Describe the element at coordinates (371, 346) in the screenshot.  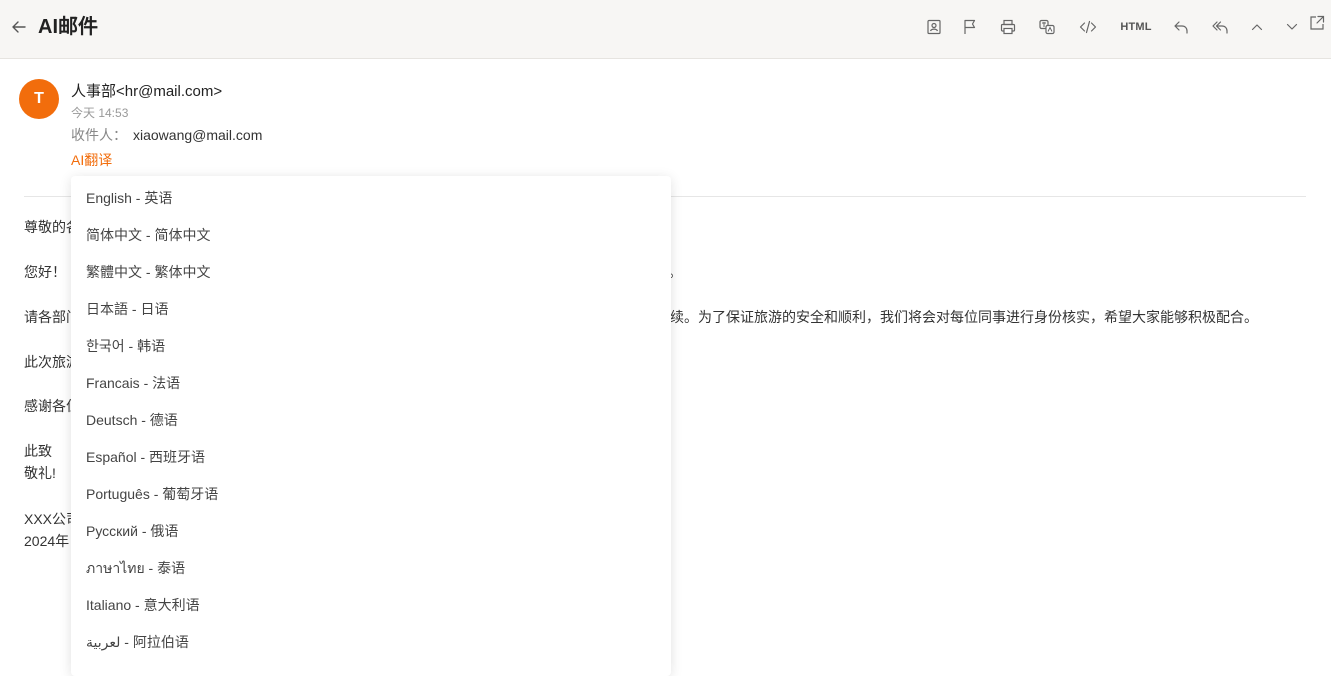
I see `language-option: 한국어 - 韩语` at that location.